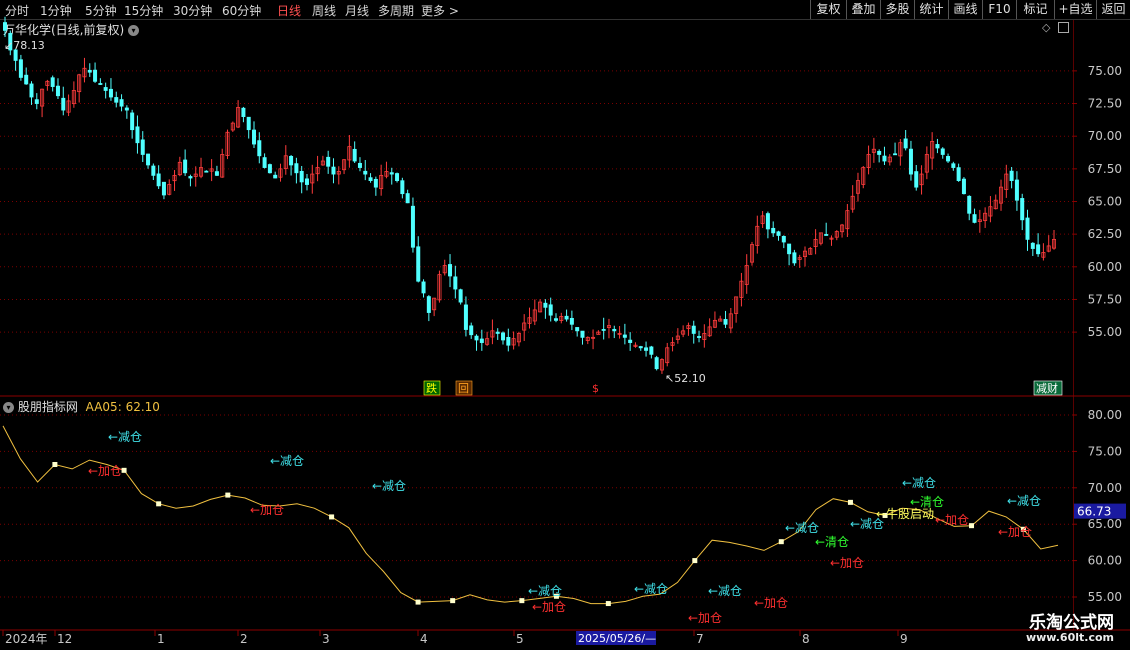  I want to click on signal-badge-label: $, so click(595, 388).